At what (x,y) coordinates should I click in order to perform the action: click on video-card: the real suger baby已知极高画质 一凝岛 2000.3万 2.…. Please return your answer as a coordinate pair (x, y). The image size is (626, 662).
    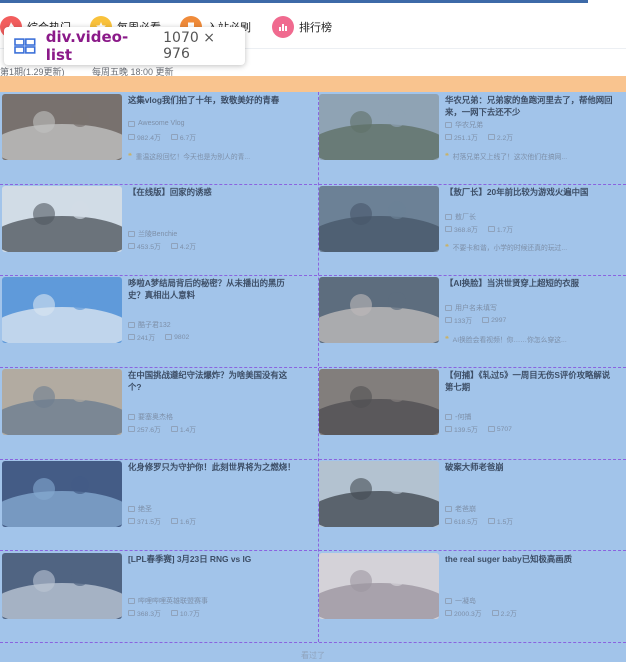
    Looking at the image, I should click on (472, 594).